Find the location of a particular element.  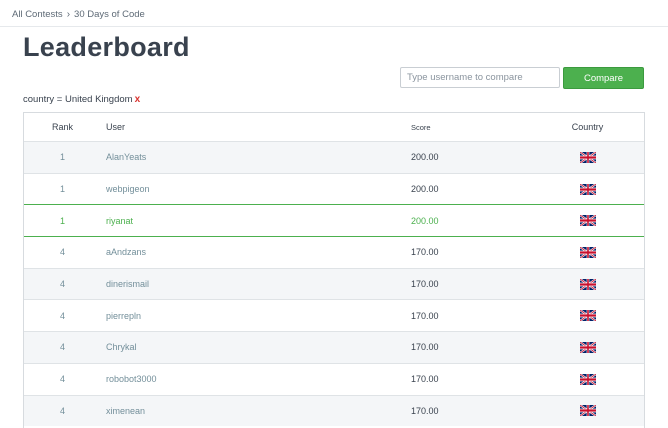

table-row: 1 AlanYeats 200.00 is located at coordinates (334, 157).